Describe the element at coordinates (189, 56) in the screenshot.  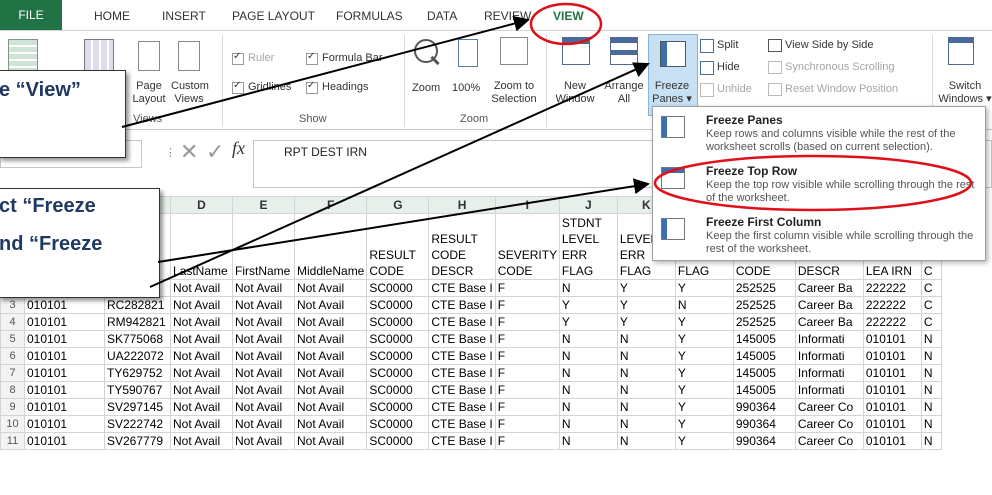
I see `custom-views-icon` at that location.